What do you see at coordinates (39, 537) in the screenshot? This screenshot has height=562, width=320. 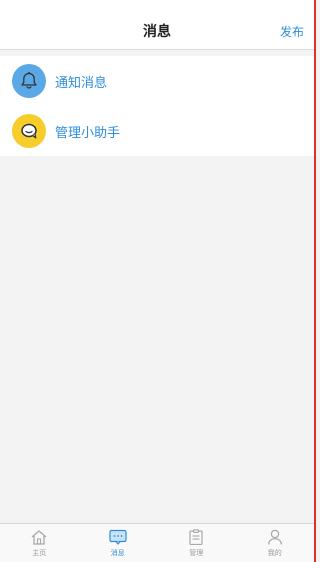 I see `home-icon` at bounding box center [39, 537].